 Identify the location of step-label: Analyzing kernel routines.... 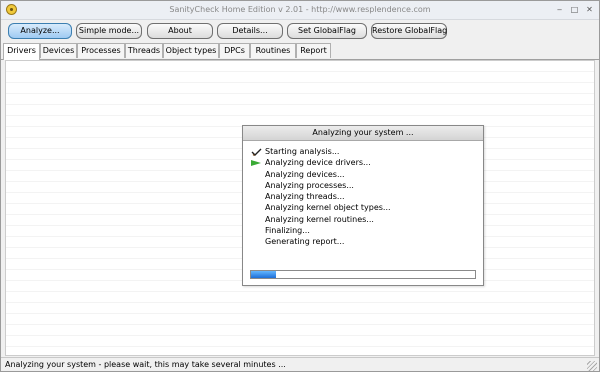
(319, 219).